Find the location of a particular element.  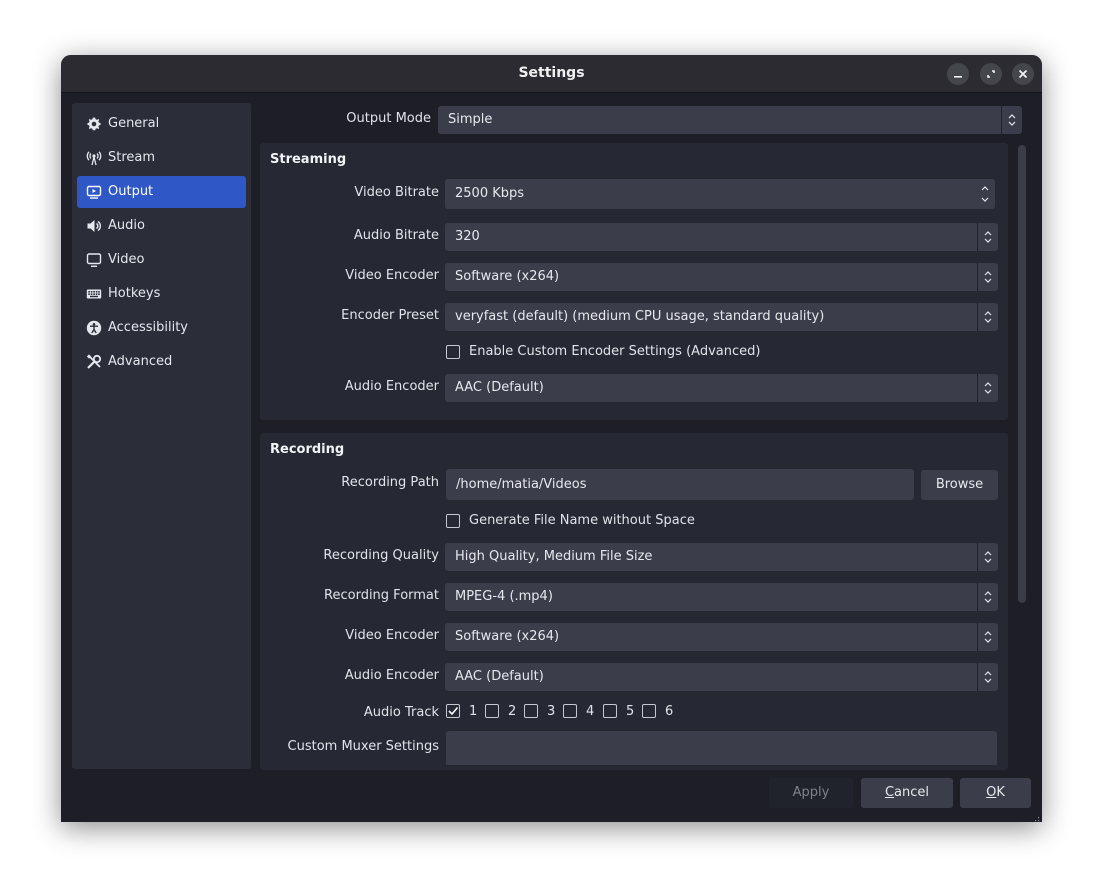

recording-audio-encoder-select: AAC (Default) is located at coordinates (721, 677).